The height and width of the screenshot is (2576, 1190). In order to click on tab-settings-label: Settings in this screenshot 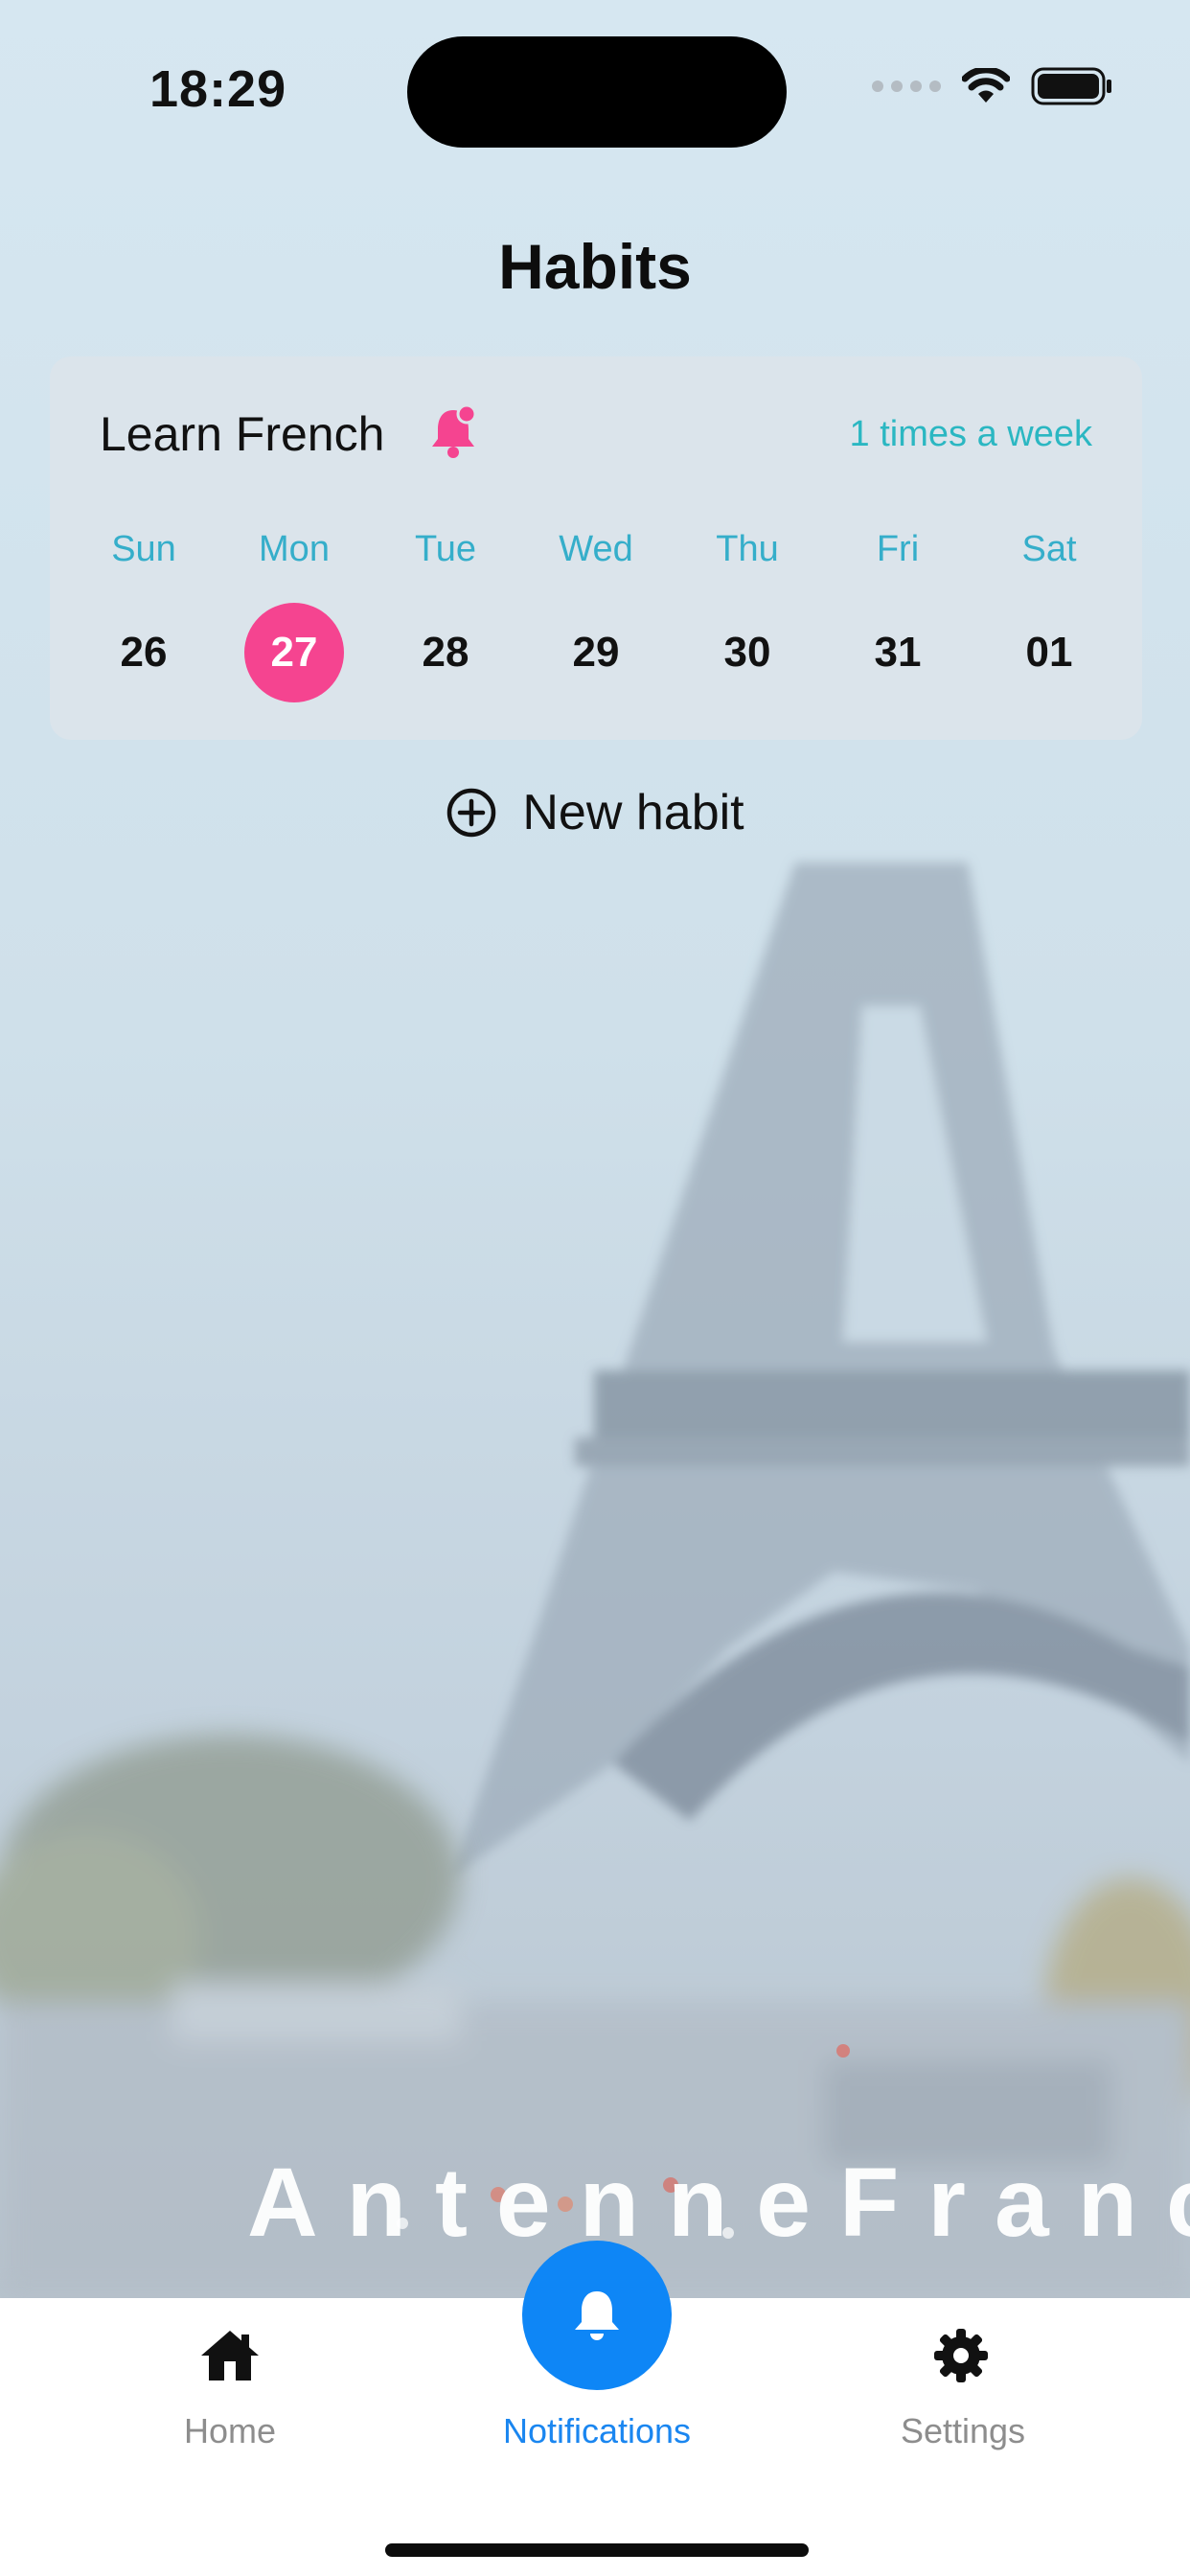, I will do `click(963, 2430)`.